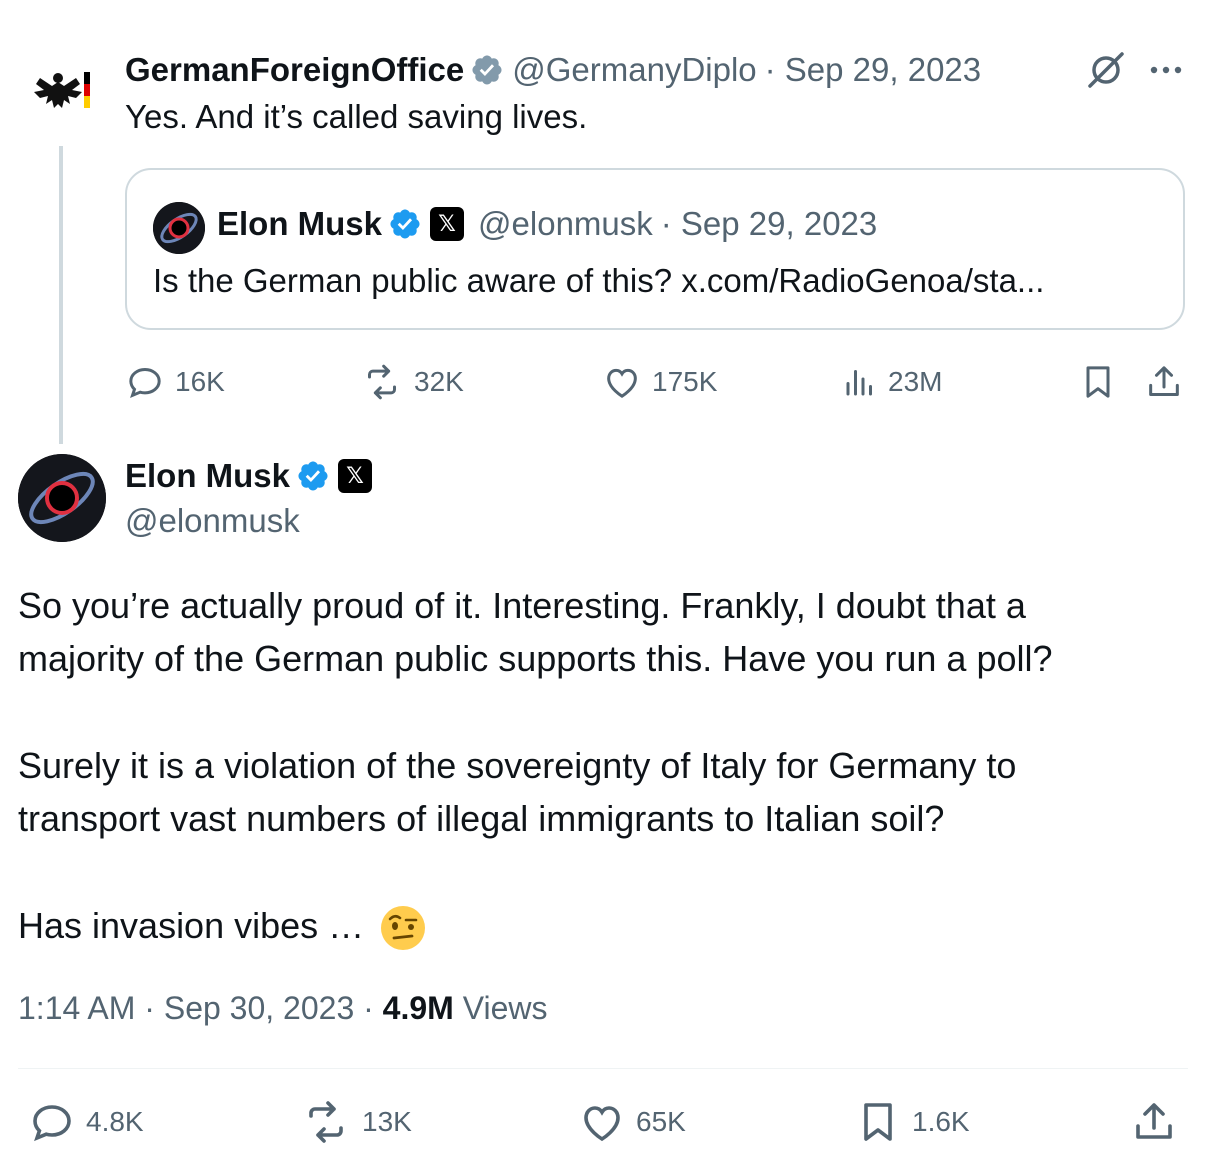 The width and height of the screenshot is (1207, 1162). I want to click on tweet-metadata: 1:14 AM · Sep 30, 2023 · 4.9M Views, so click(283, 1008).